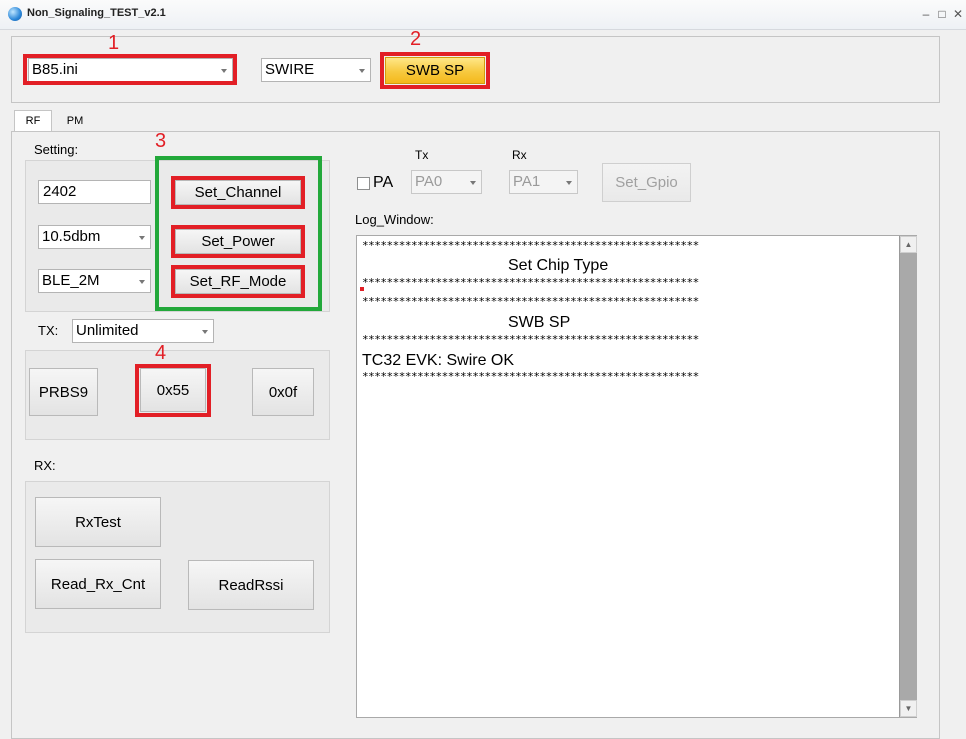 The height and width of the screenshot is (739, 966). I want to click on log-line-swire-ok: TC32 EVK: Swire OK, so click(438, 360).